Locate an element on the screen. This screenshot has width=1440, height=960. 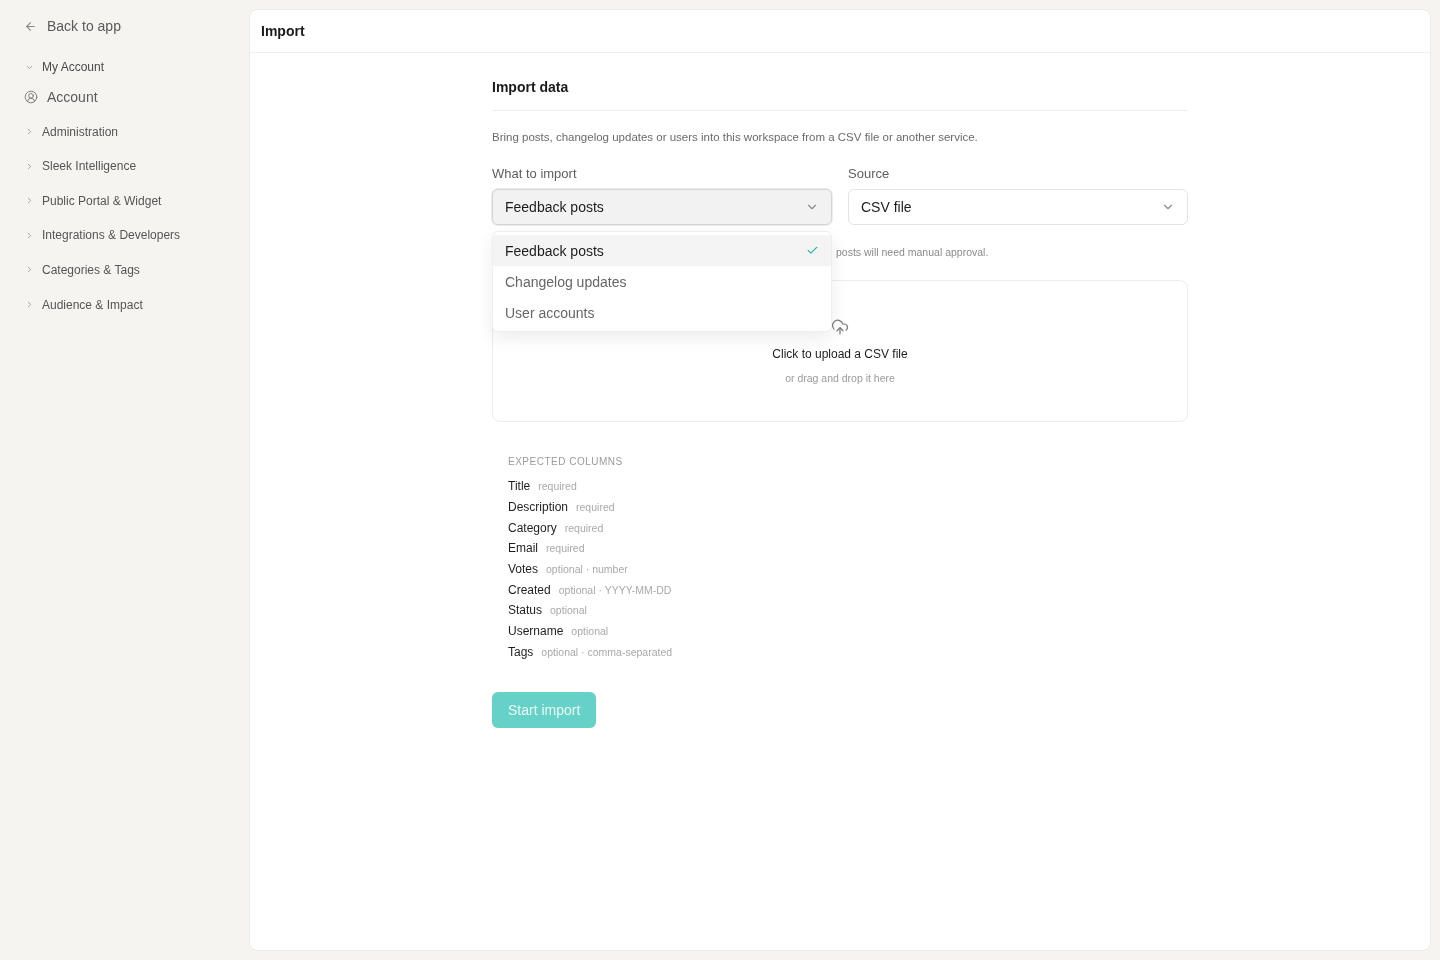
field-label: What to import is located at coordinates (534, 174).